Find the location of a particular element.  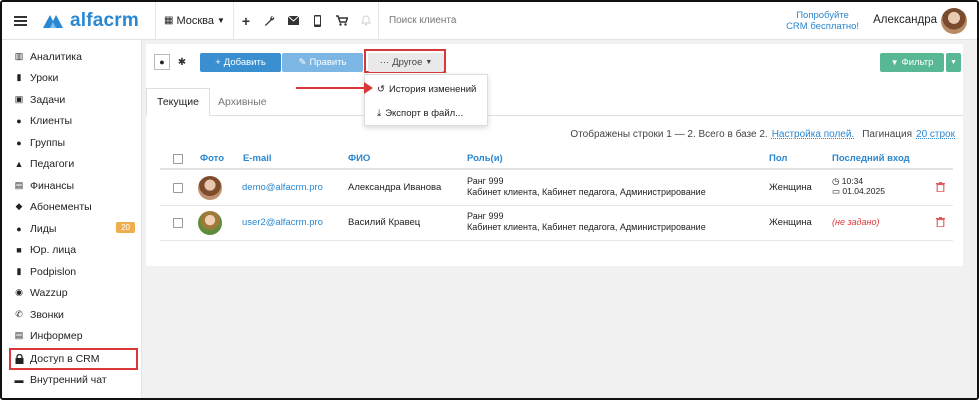

wrench-icon is located at coordinates (270, 21).